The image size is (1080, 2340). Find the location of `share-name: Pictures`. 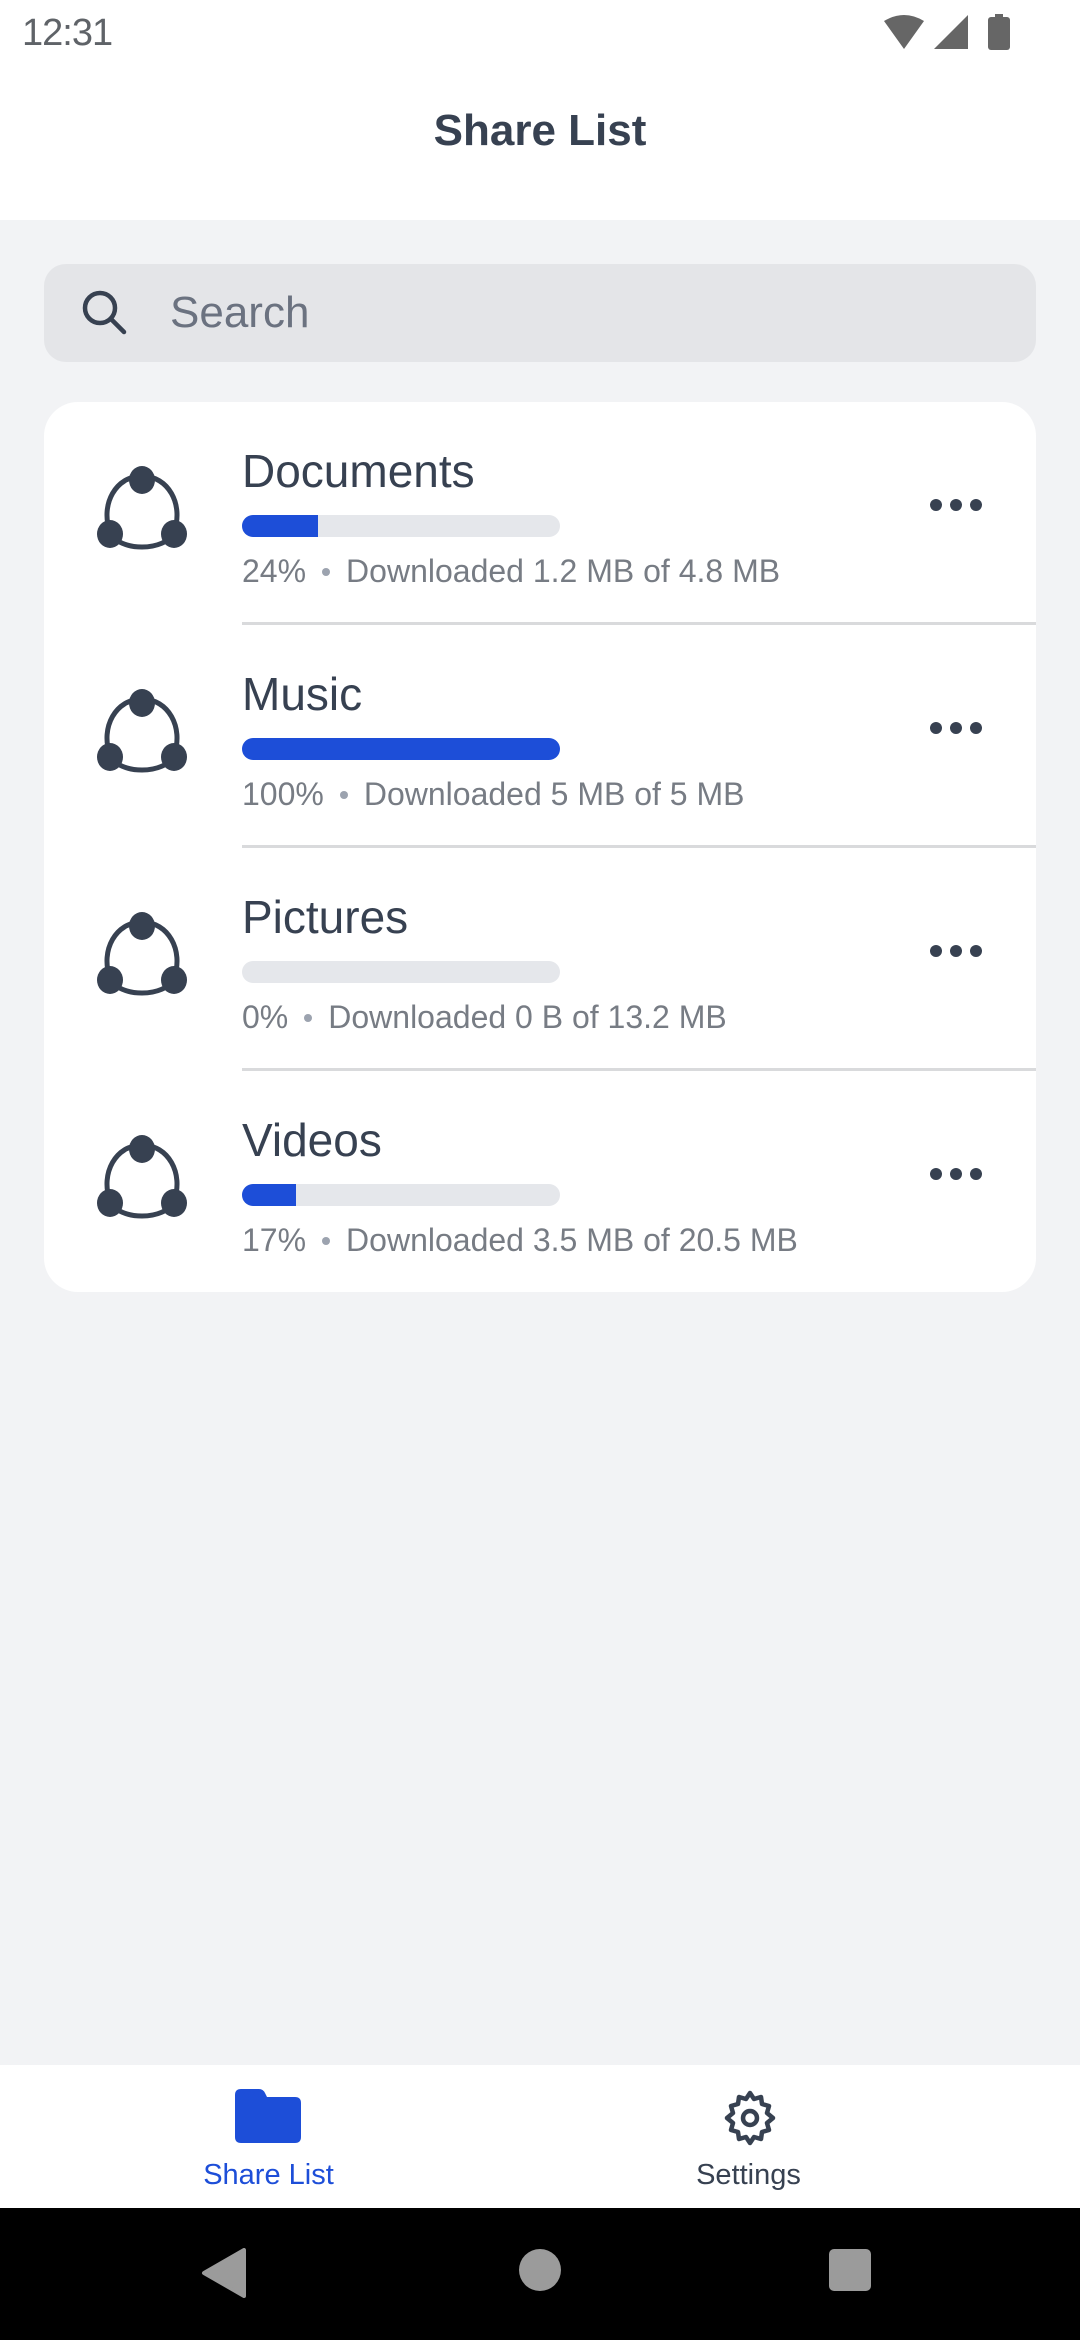

share-name: Pictures is located at coordinates (325, 917).